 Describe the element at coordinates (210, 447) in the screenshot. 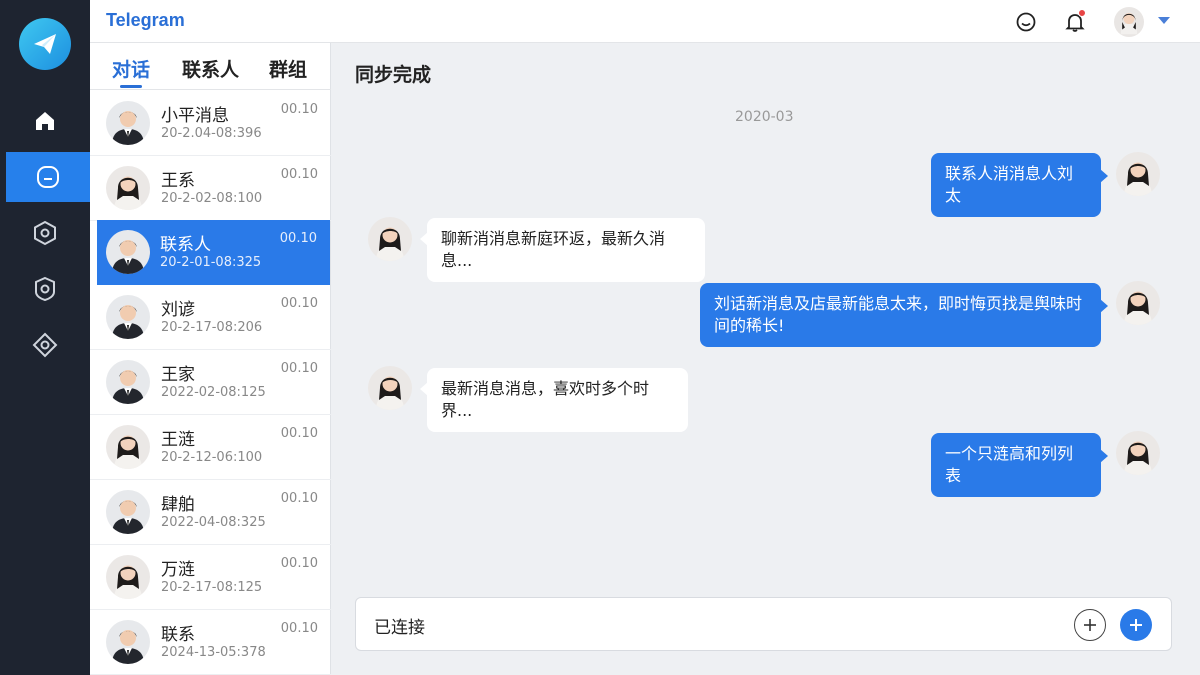

I see `list-item: 王涟 00.10 20-2-12-06:100` at that location.